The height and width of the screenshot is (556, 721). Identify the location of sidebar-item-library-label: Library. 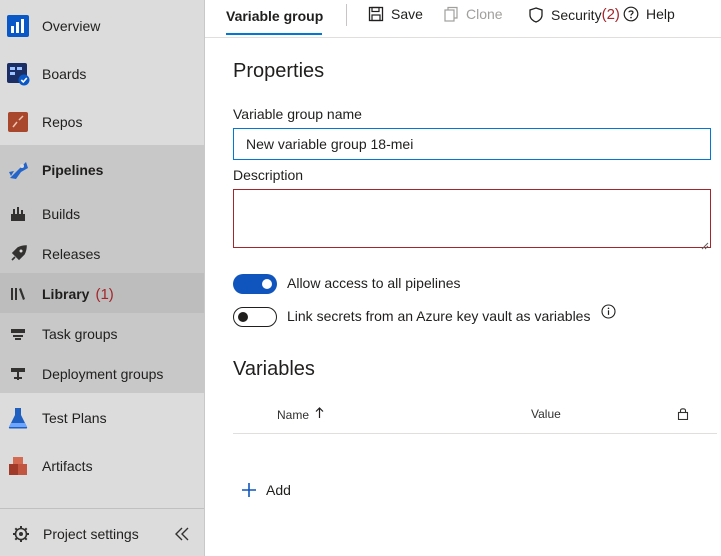
(66, 293).